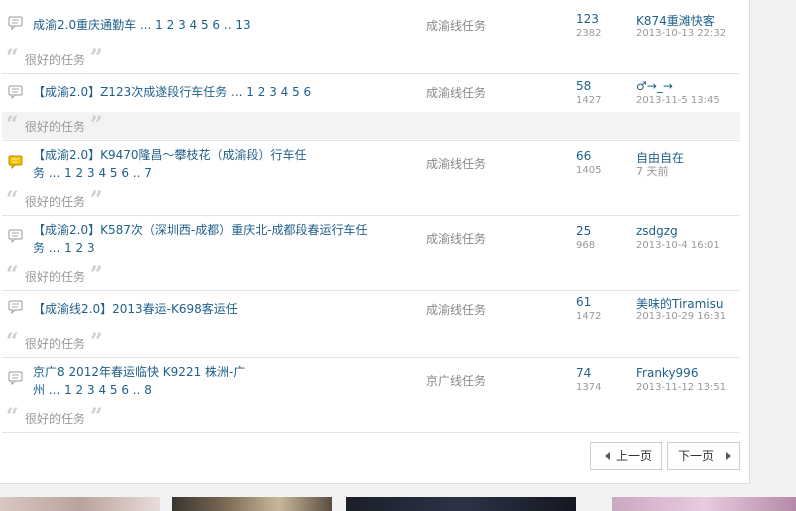 The image size is (796, 511). What do you see at coordinates (681, 387) in the screenshot?
I see `thread-last-date: 2013-11-12 13:51` at bounding box center [681, 387].